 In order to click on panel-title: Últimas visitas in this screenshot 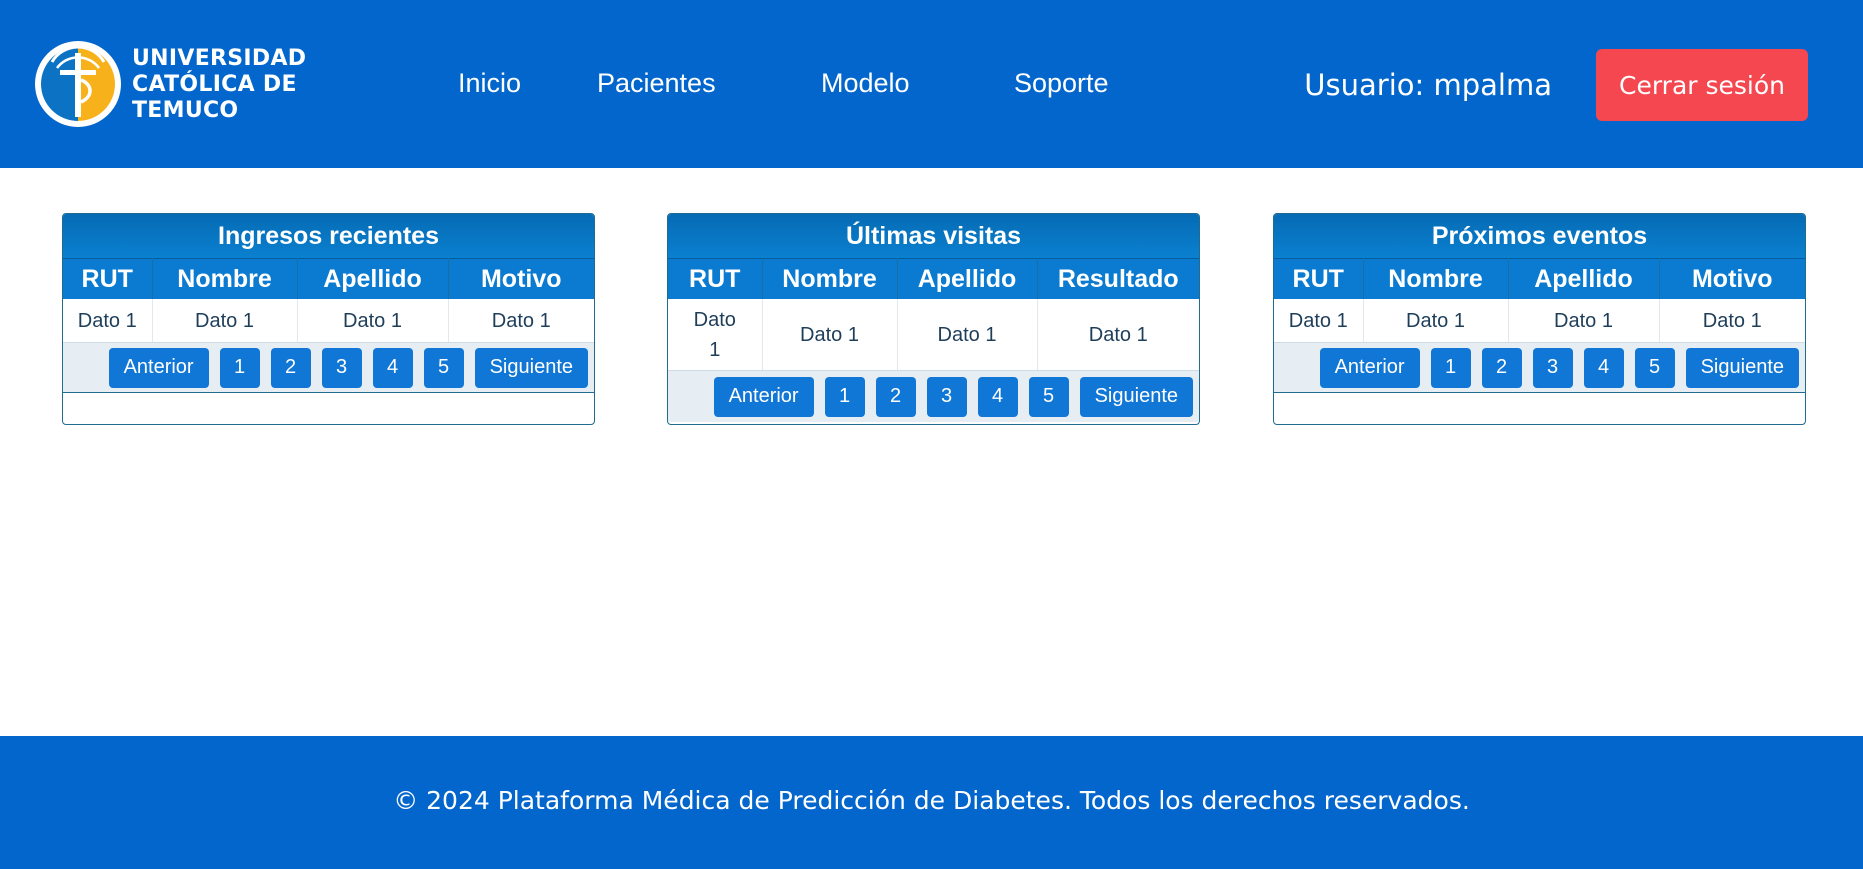, I will do `click(933, 236)`.